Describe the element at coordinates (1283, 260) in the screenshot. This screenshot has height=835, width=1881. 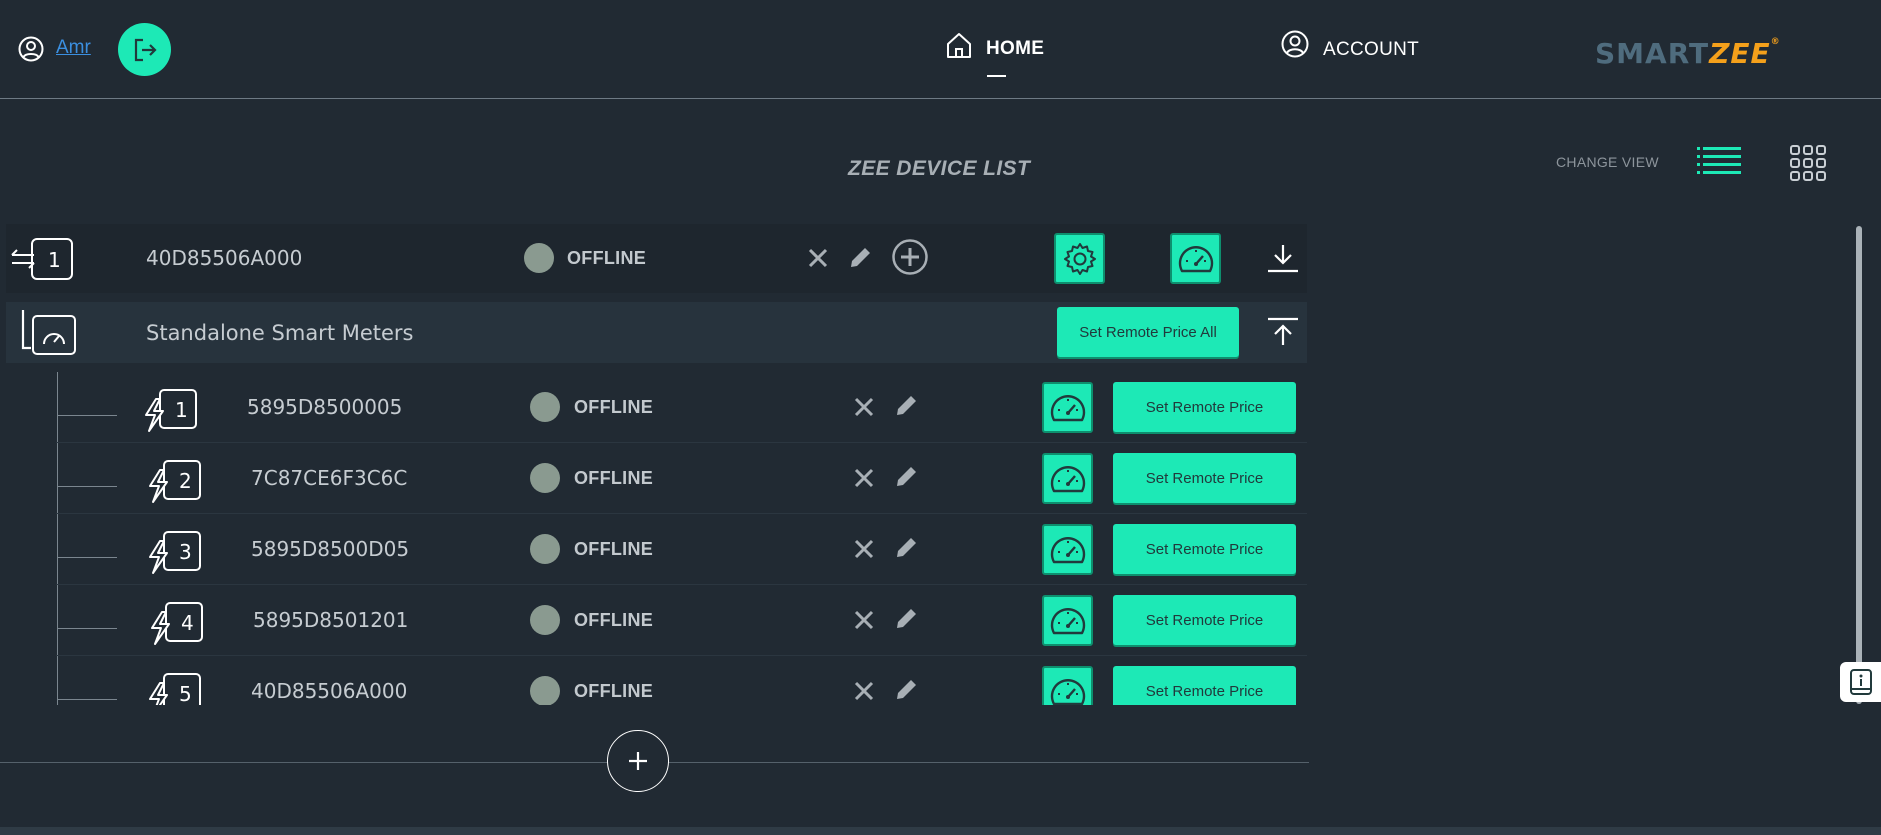
I see `download-icon` at that location.